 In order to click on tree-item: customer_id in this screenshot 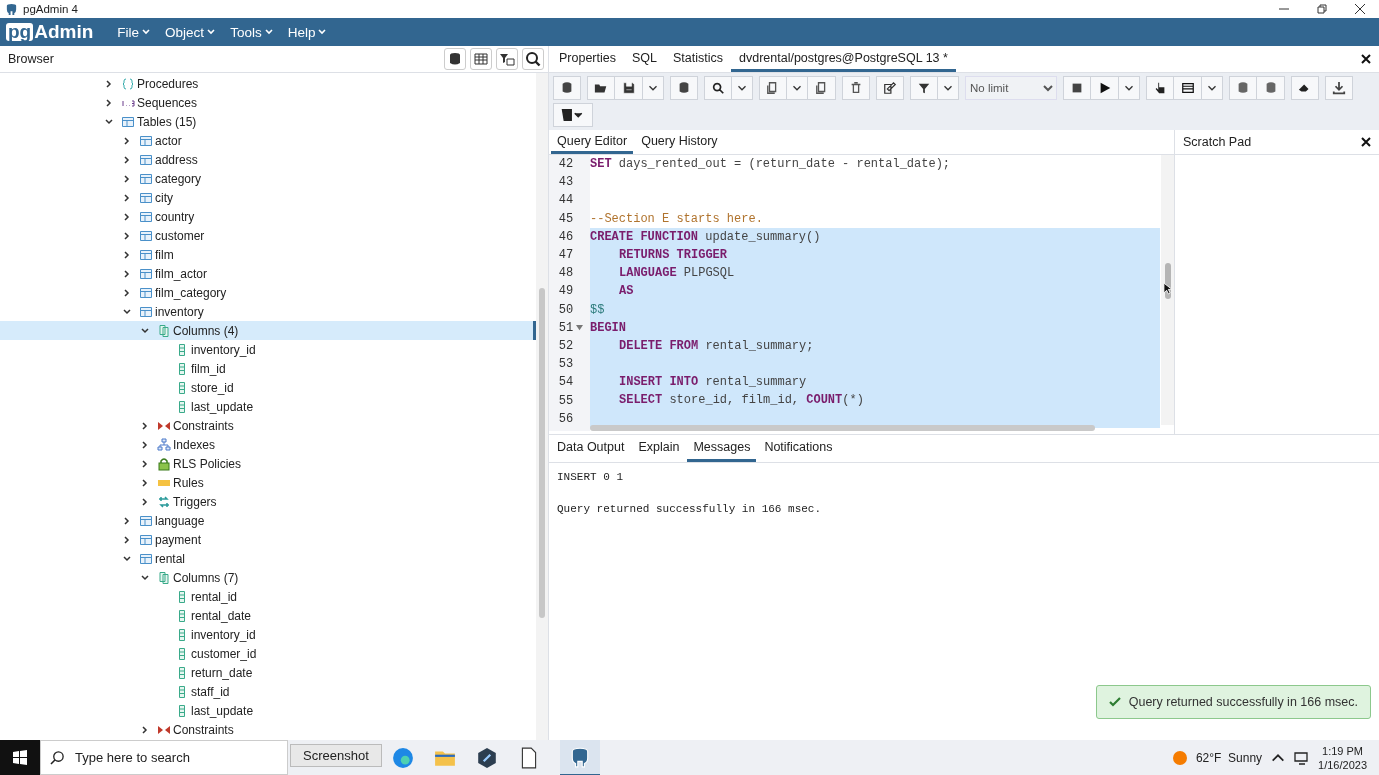, I will do `click(268, 653)`.